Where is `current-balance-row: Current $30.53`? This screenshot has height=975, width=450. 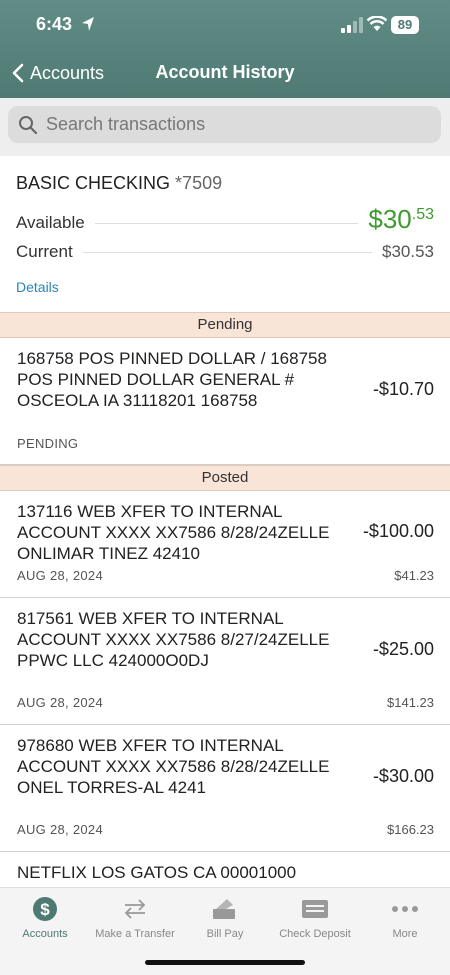 current-balance-row: Current $30.53 is located at coordinates (225, 252).